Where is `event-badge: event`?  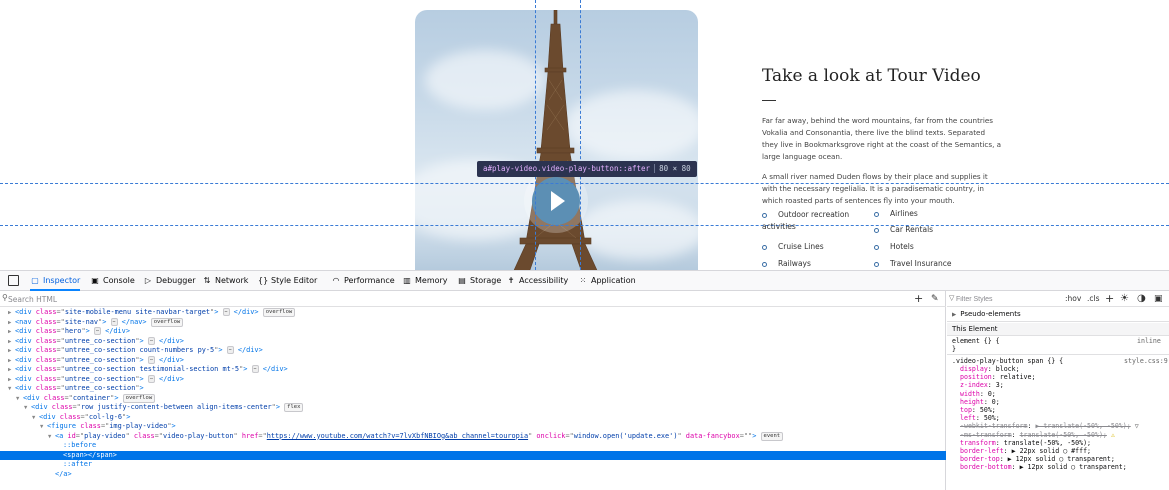 event-badge: event is located at coordinates (772, 436).